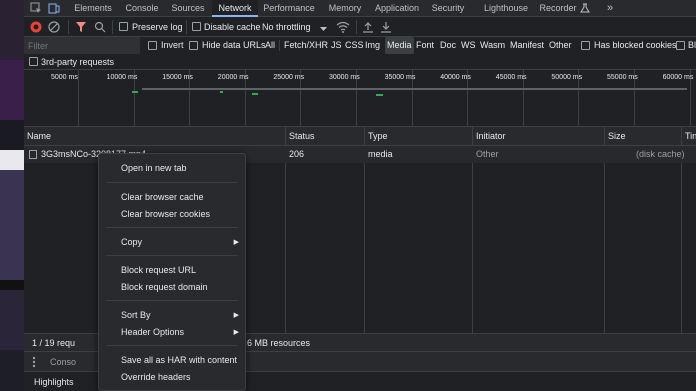 The image size is (696, 391). I want to click on tab-performance: Performance, so click(289, 8).